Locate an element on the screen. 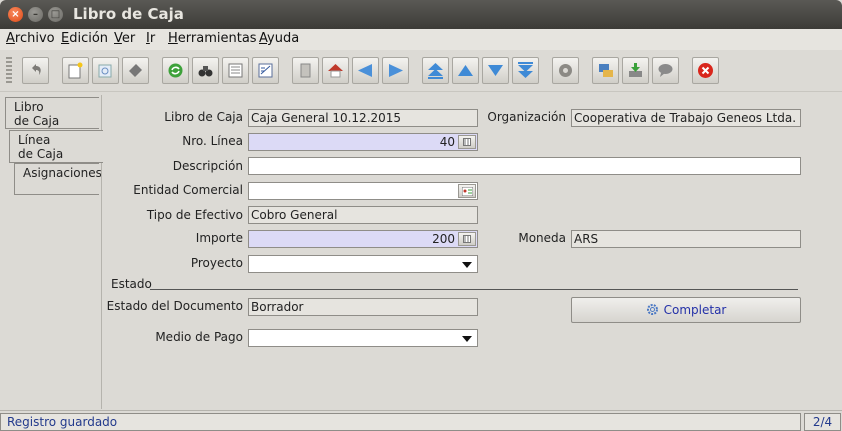  first-icon is located at coordinates (435, 71).